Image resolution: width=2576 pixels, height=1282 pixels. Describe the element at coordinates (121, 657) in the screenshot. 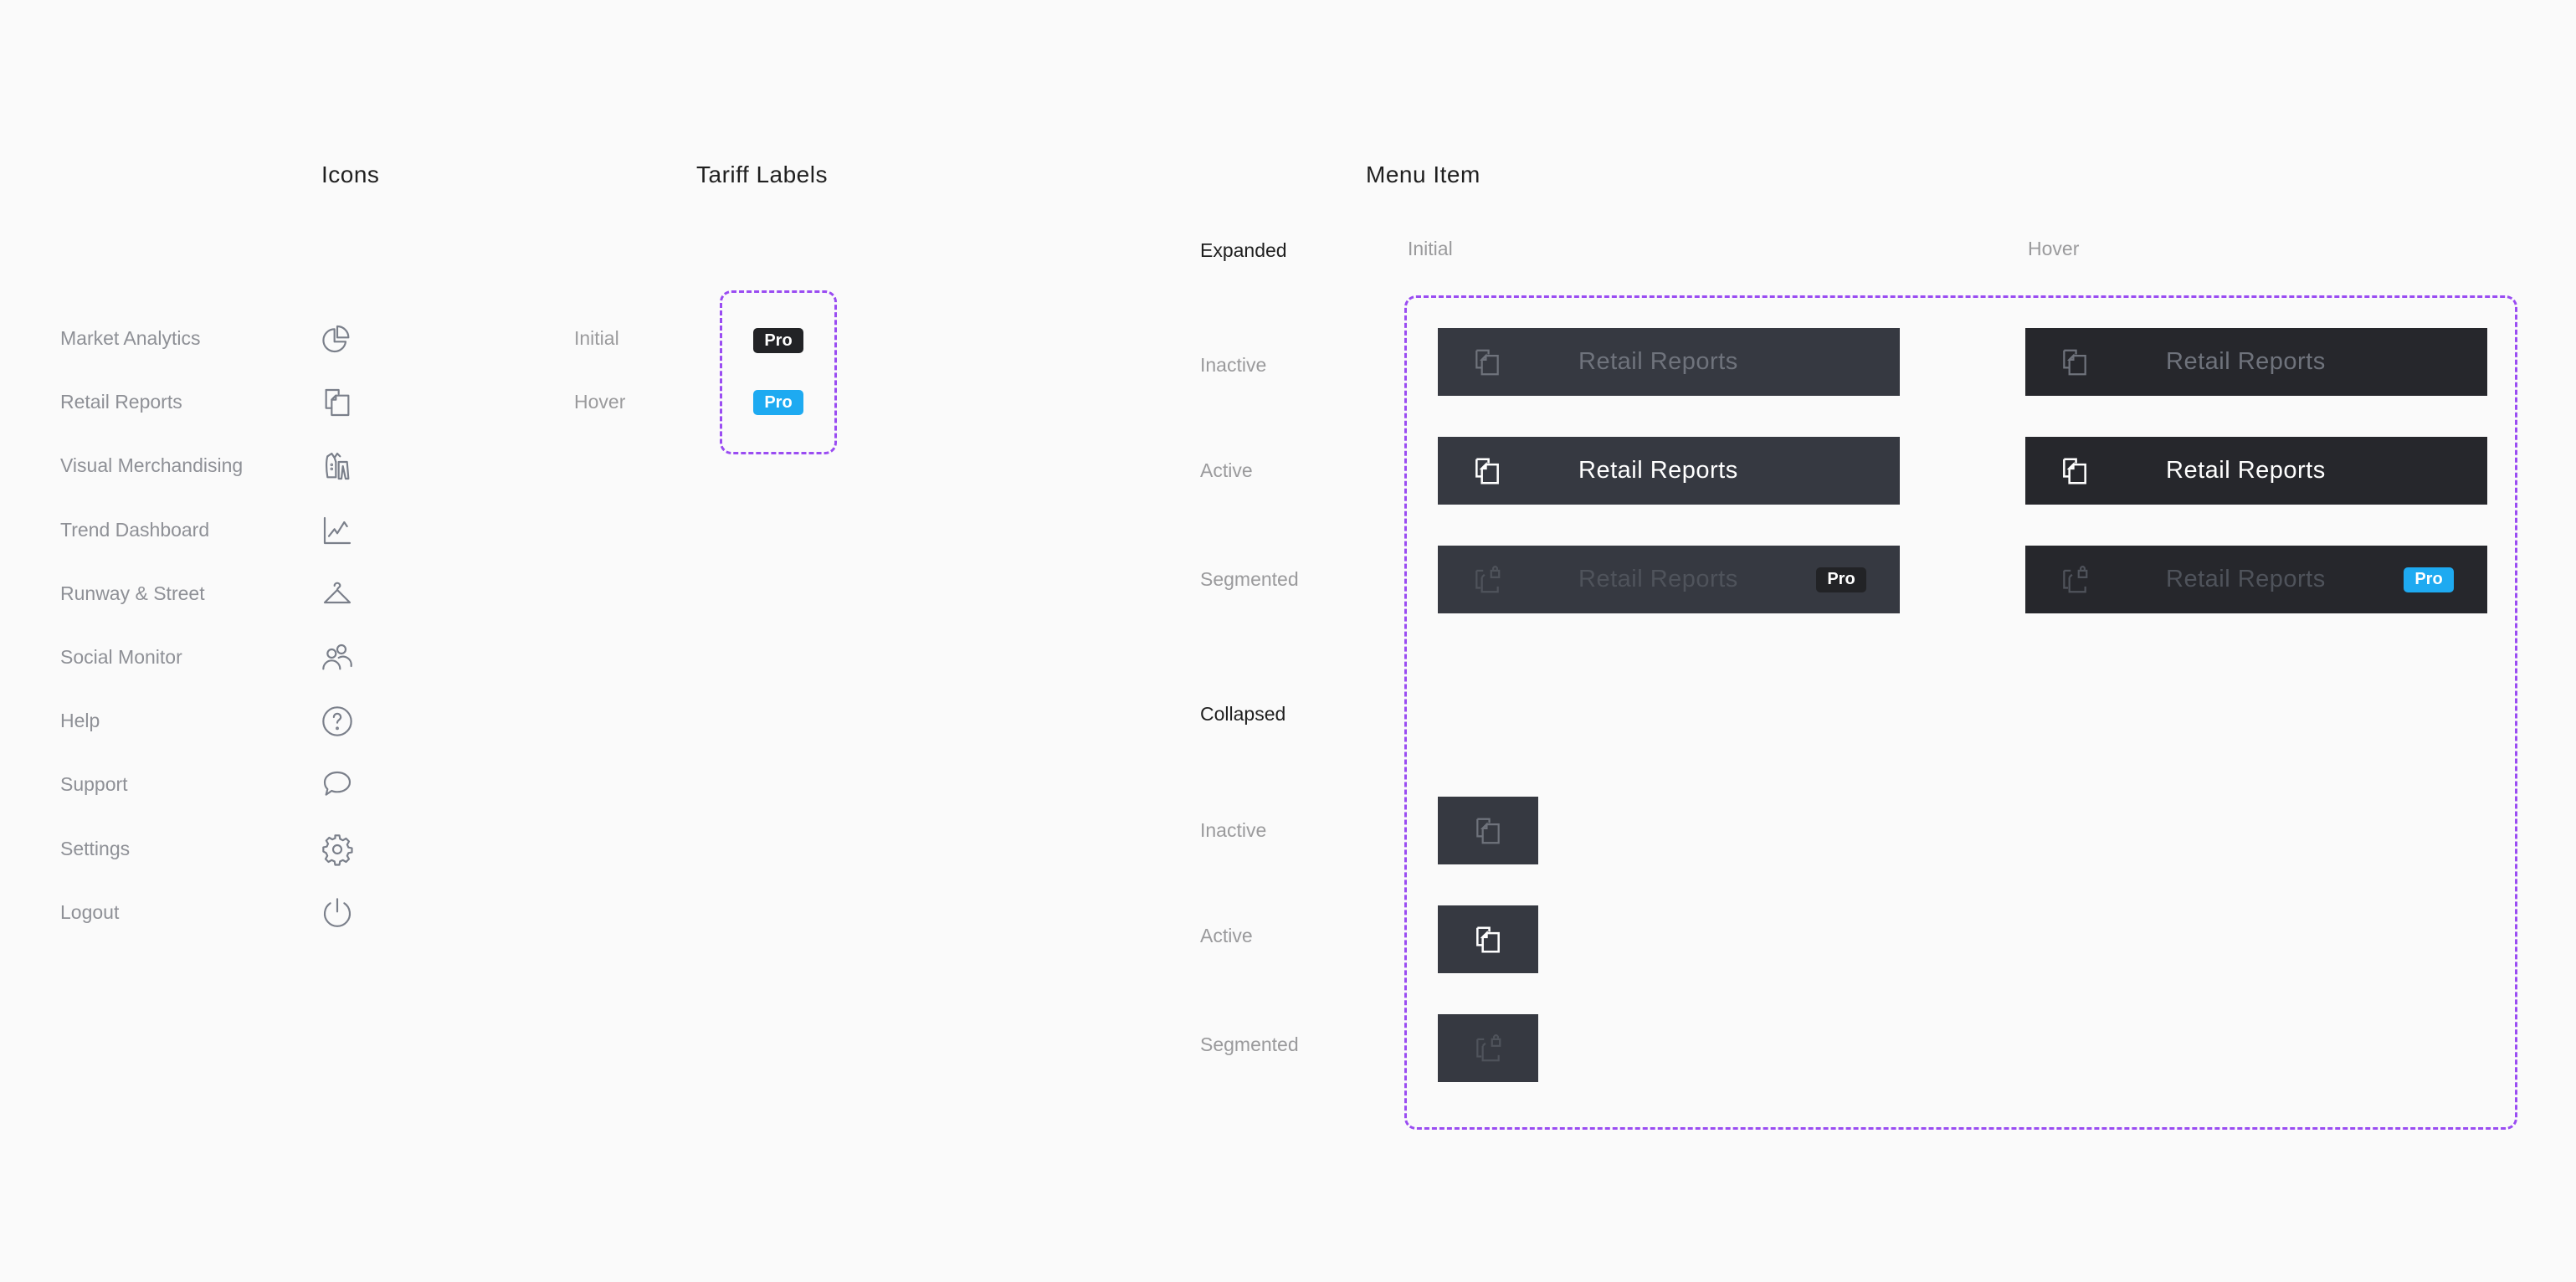

I see `icon-list-label: Social Monitor` at that location.